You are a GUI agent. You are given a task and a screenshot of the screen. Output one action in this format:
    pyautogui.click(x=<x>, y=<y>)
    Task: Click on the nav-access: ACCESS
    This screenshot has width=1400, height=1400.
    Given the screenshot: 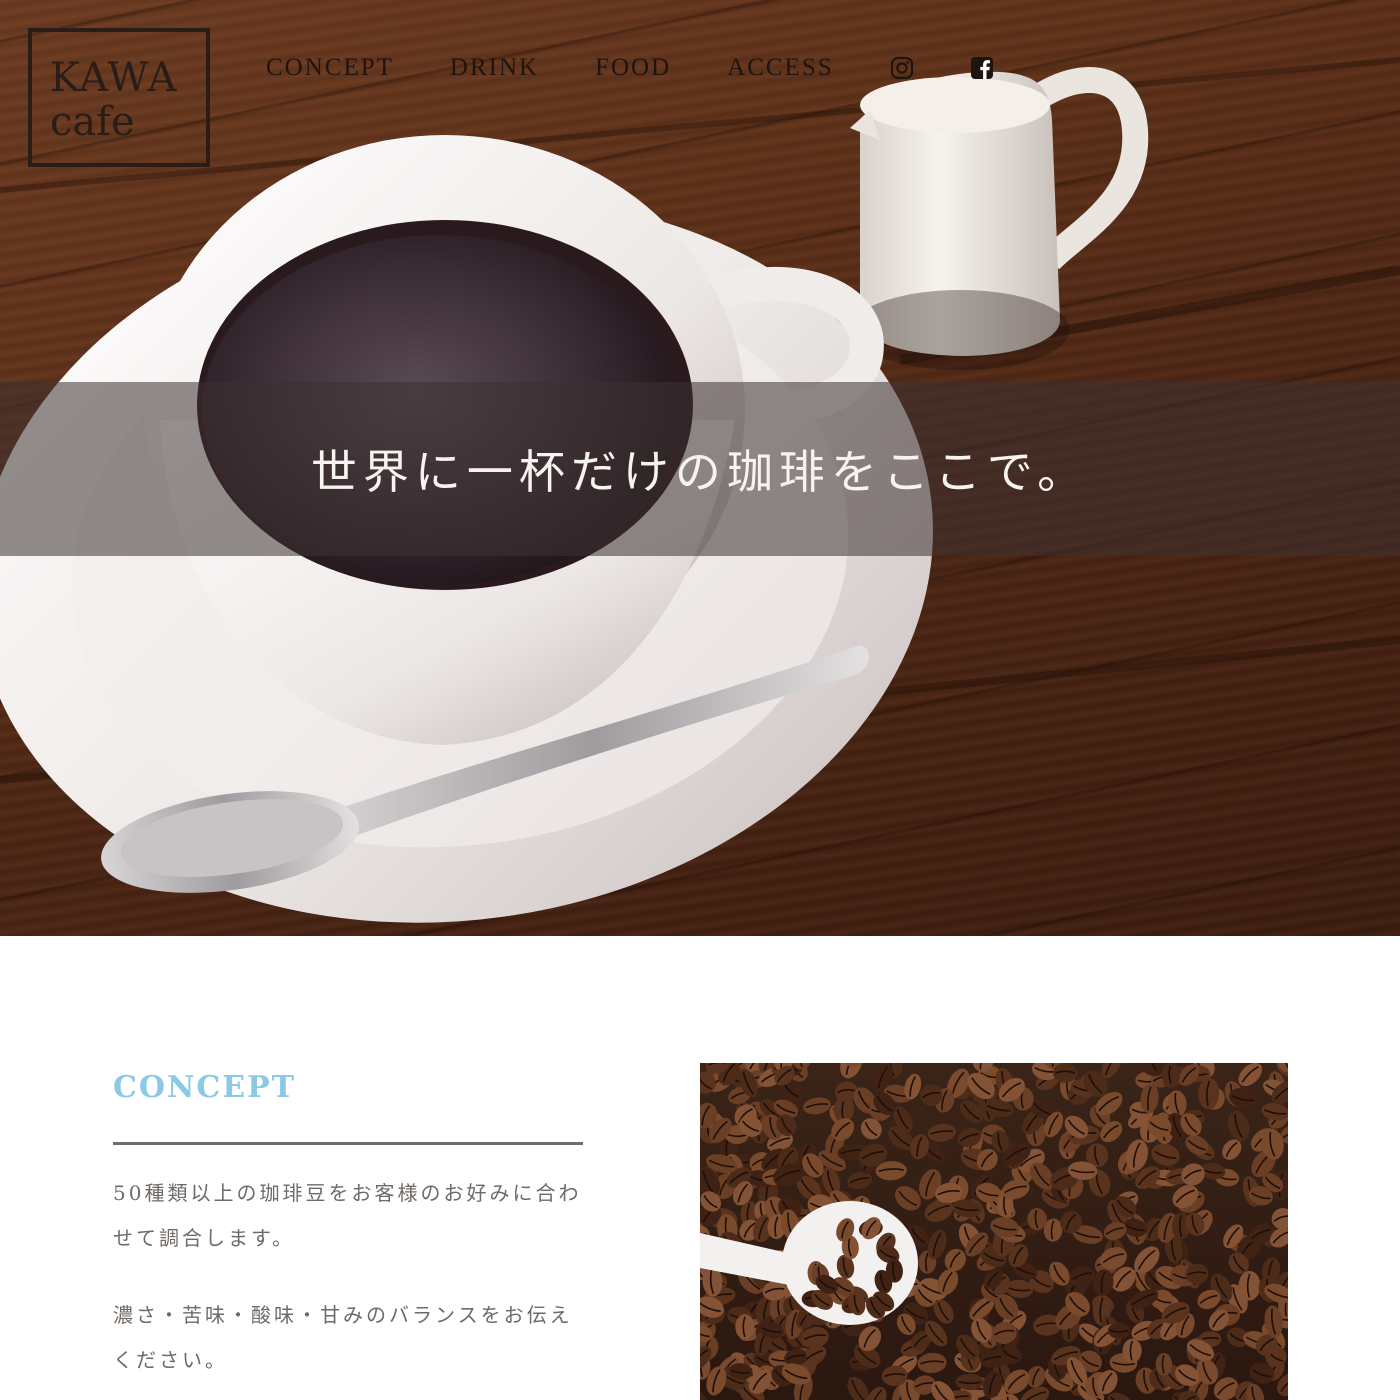 What is the action you would take?
    pyautogui.click(x=780, y=68)
    